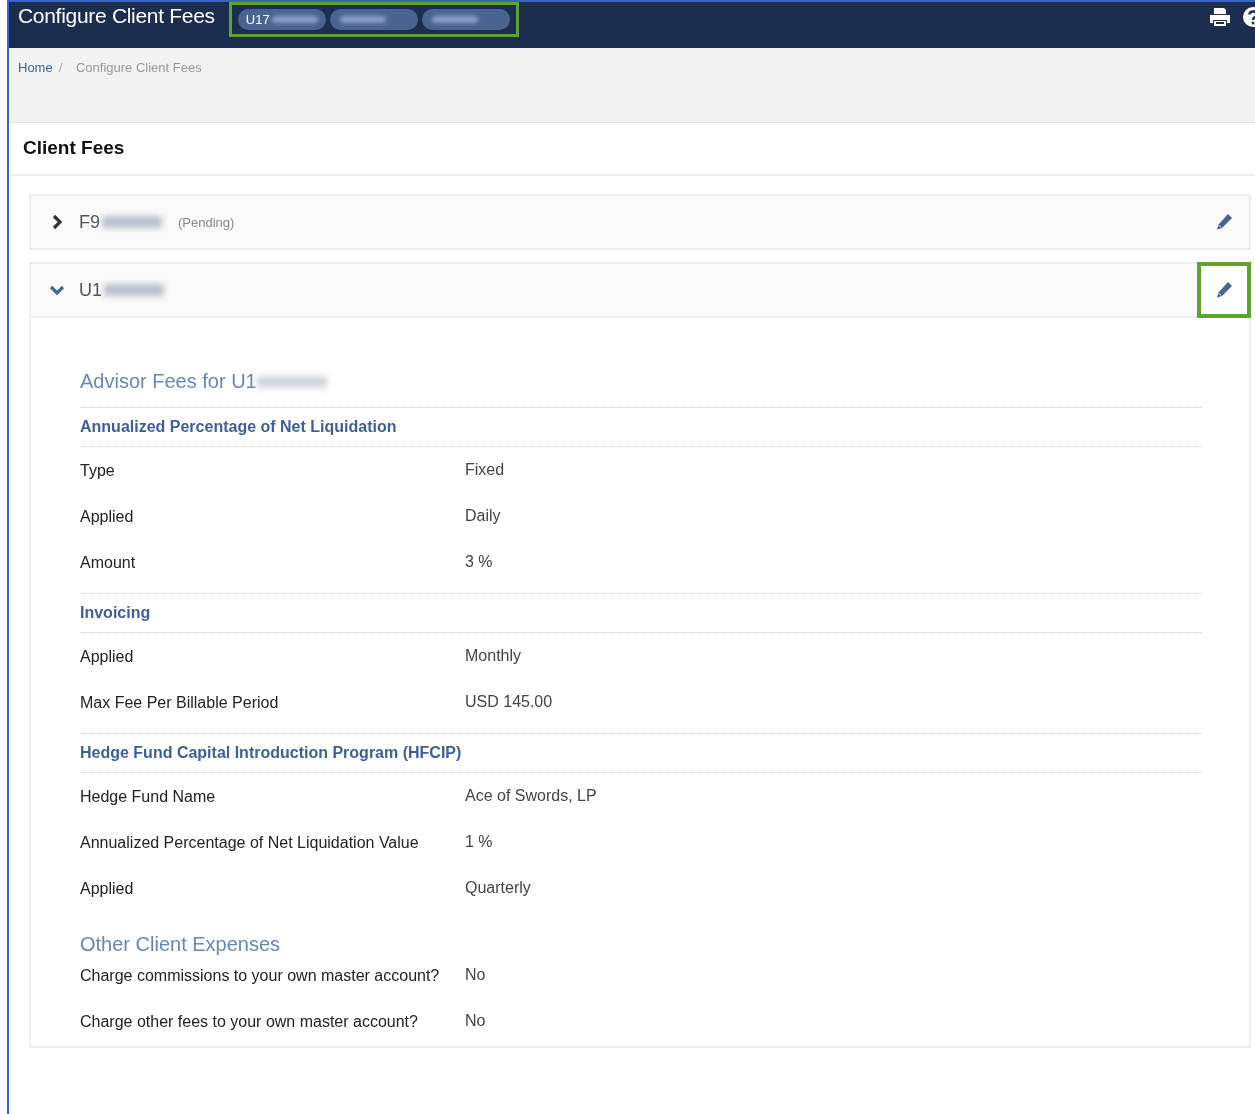 This screenshot has height=1114, width=1255. What do you see at coordinates (89, 222) in the screenshot?
I see `account-id: F9` at bounding box center [89, 222].